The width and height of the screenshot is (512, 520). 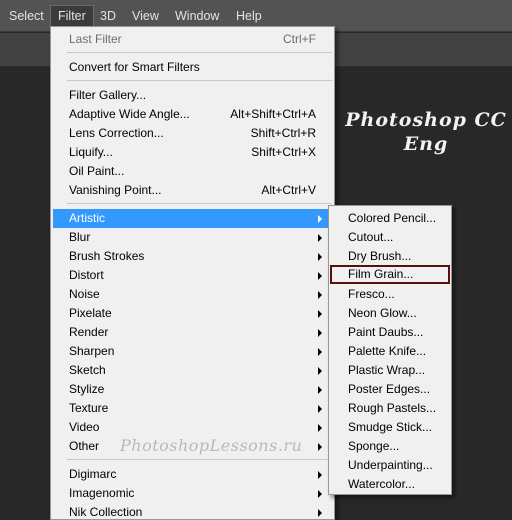 I want to click on menu-item-label: Digimarc, so click(x=93, y=474).